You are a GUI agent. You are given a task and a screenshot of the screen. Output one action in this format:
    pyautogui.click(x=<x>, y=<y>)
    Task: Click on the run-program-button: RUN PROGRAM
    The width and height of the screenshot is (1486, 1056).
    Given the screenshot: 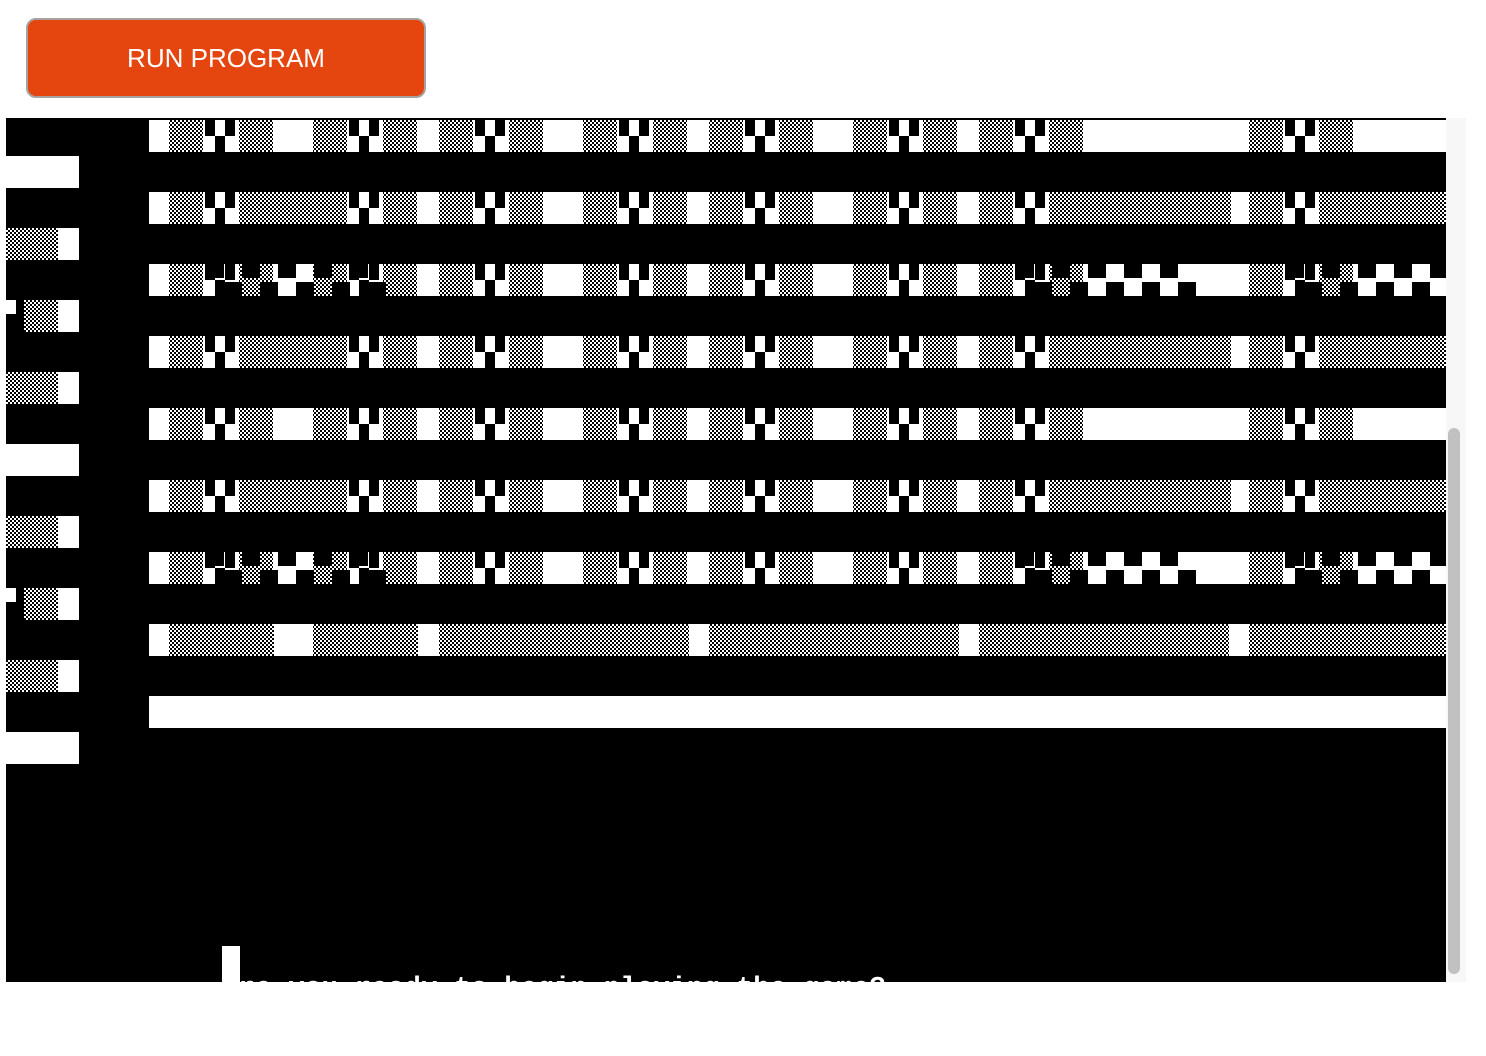 What is the action you would take?
    pyautogui.click(x=226, y=58)
    